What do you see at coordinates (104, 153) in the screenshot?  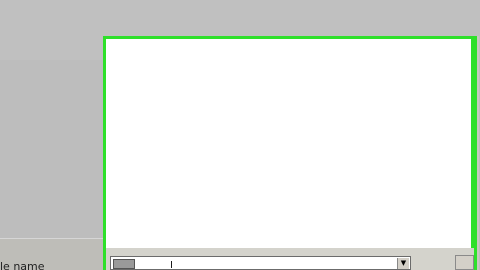 I see `highlight-border-left` at bounding box center [104, 153].